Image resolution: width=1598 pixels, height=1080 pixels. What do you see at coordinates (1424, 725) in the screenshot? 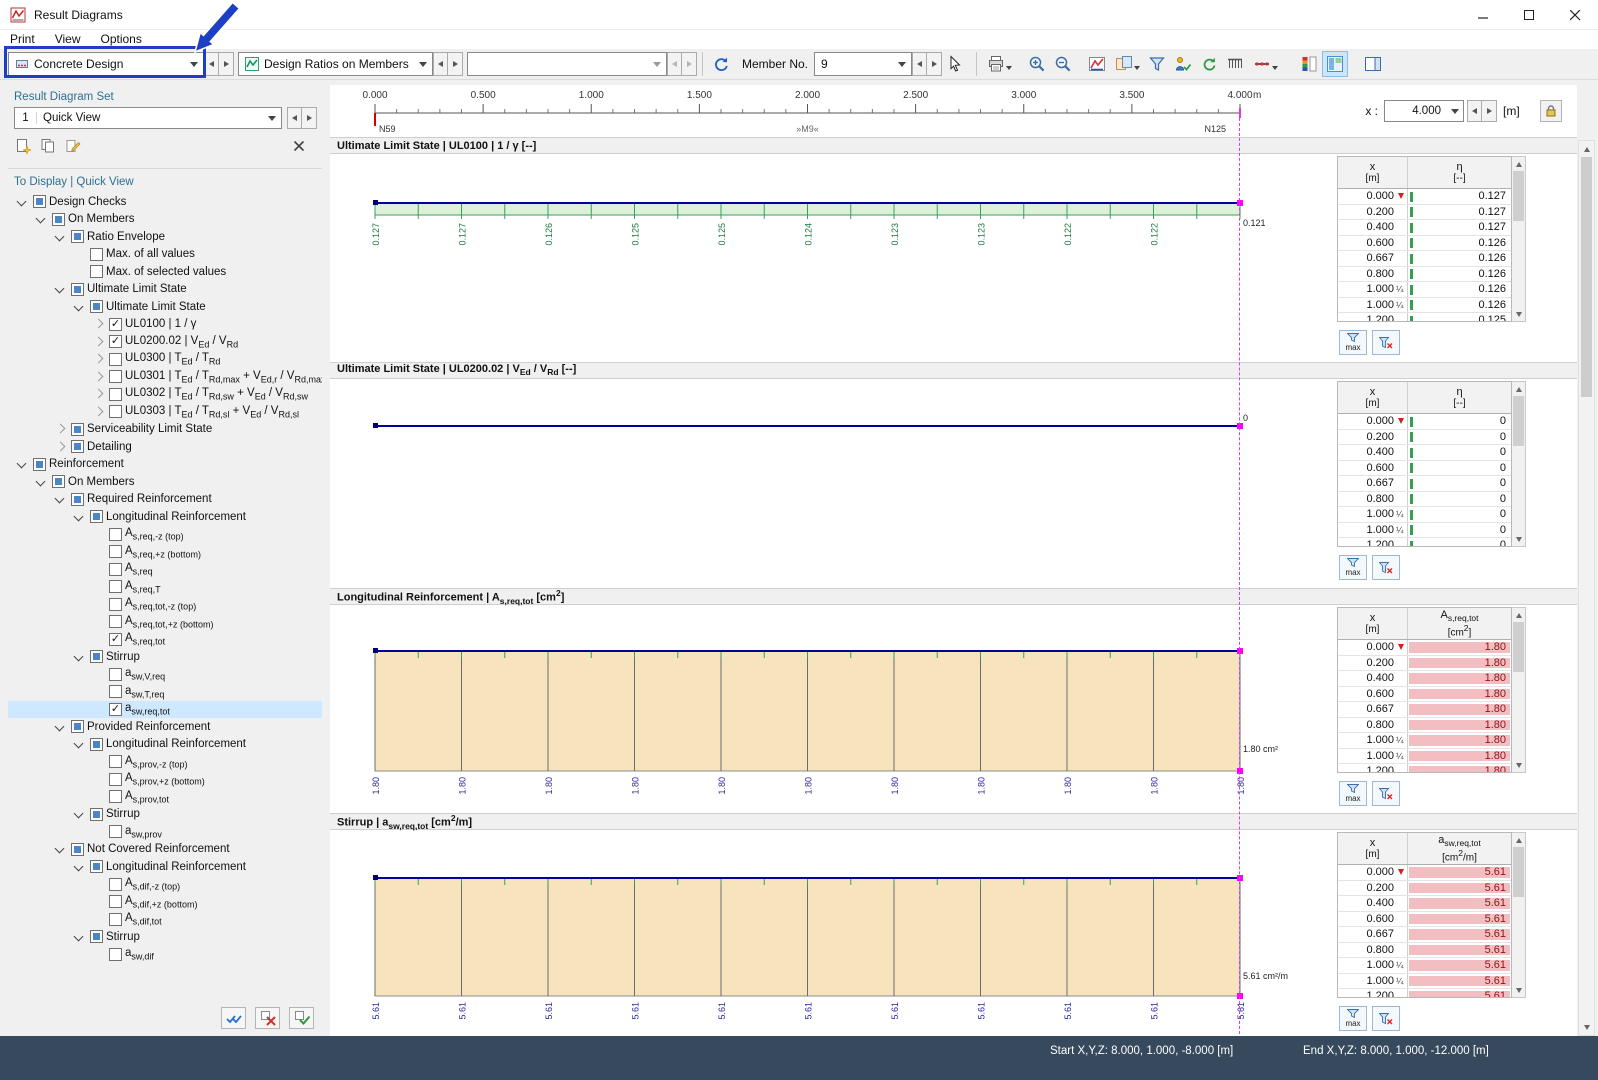
I see `table-row: 0.800 1.80` at bounding box center [1424, 725].